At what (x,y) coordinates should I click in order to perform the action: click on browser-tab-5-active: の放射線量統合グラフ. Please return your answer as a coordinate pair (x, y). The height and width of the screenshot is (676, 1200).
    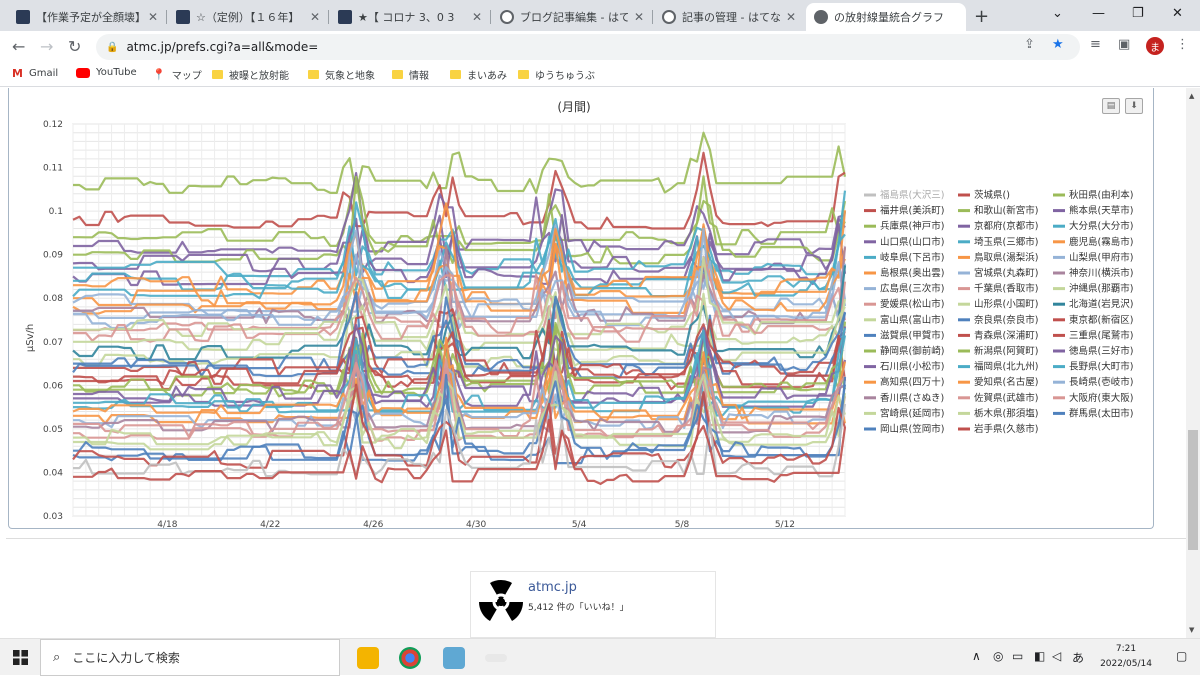
    Looking at the image, I should click on (886, 17).